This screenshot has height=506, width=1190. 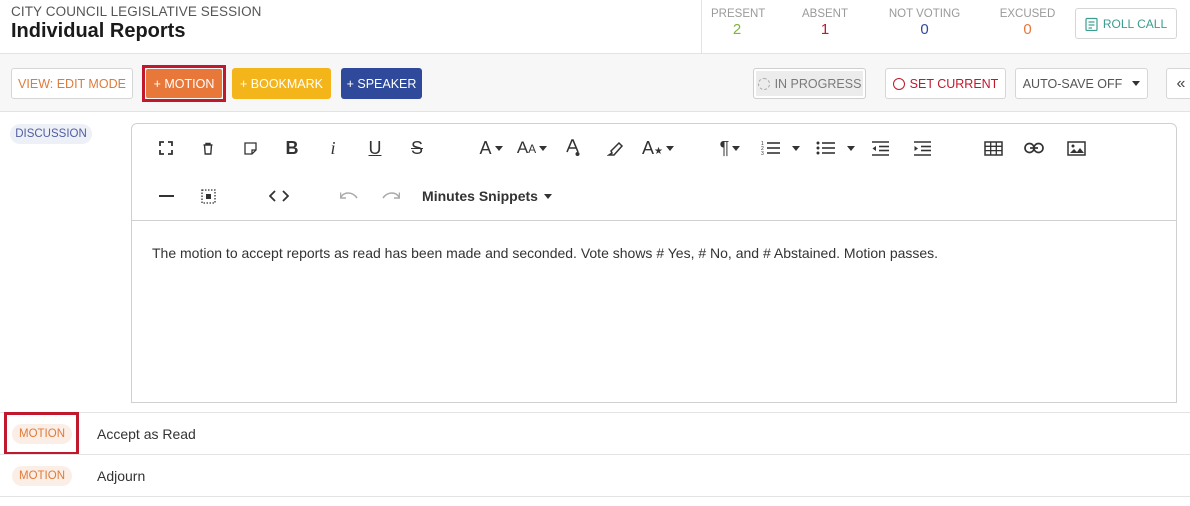 I want to click on motion-button-highlight: + MOTION, so click(x=184, y=83).